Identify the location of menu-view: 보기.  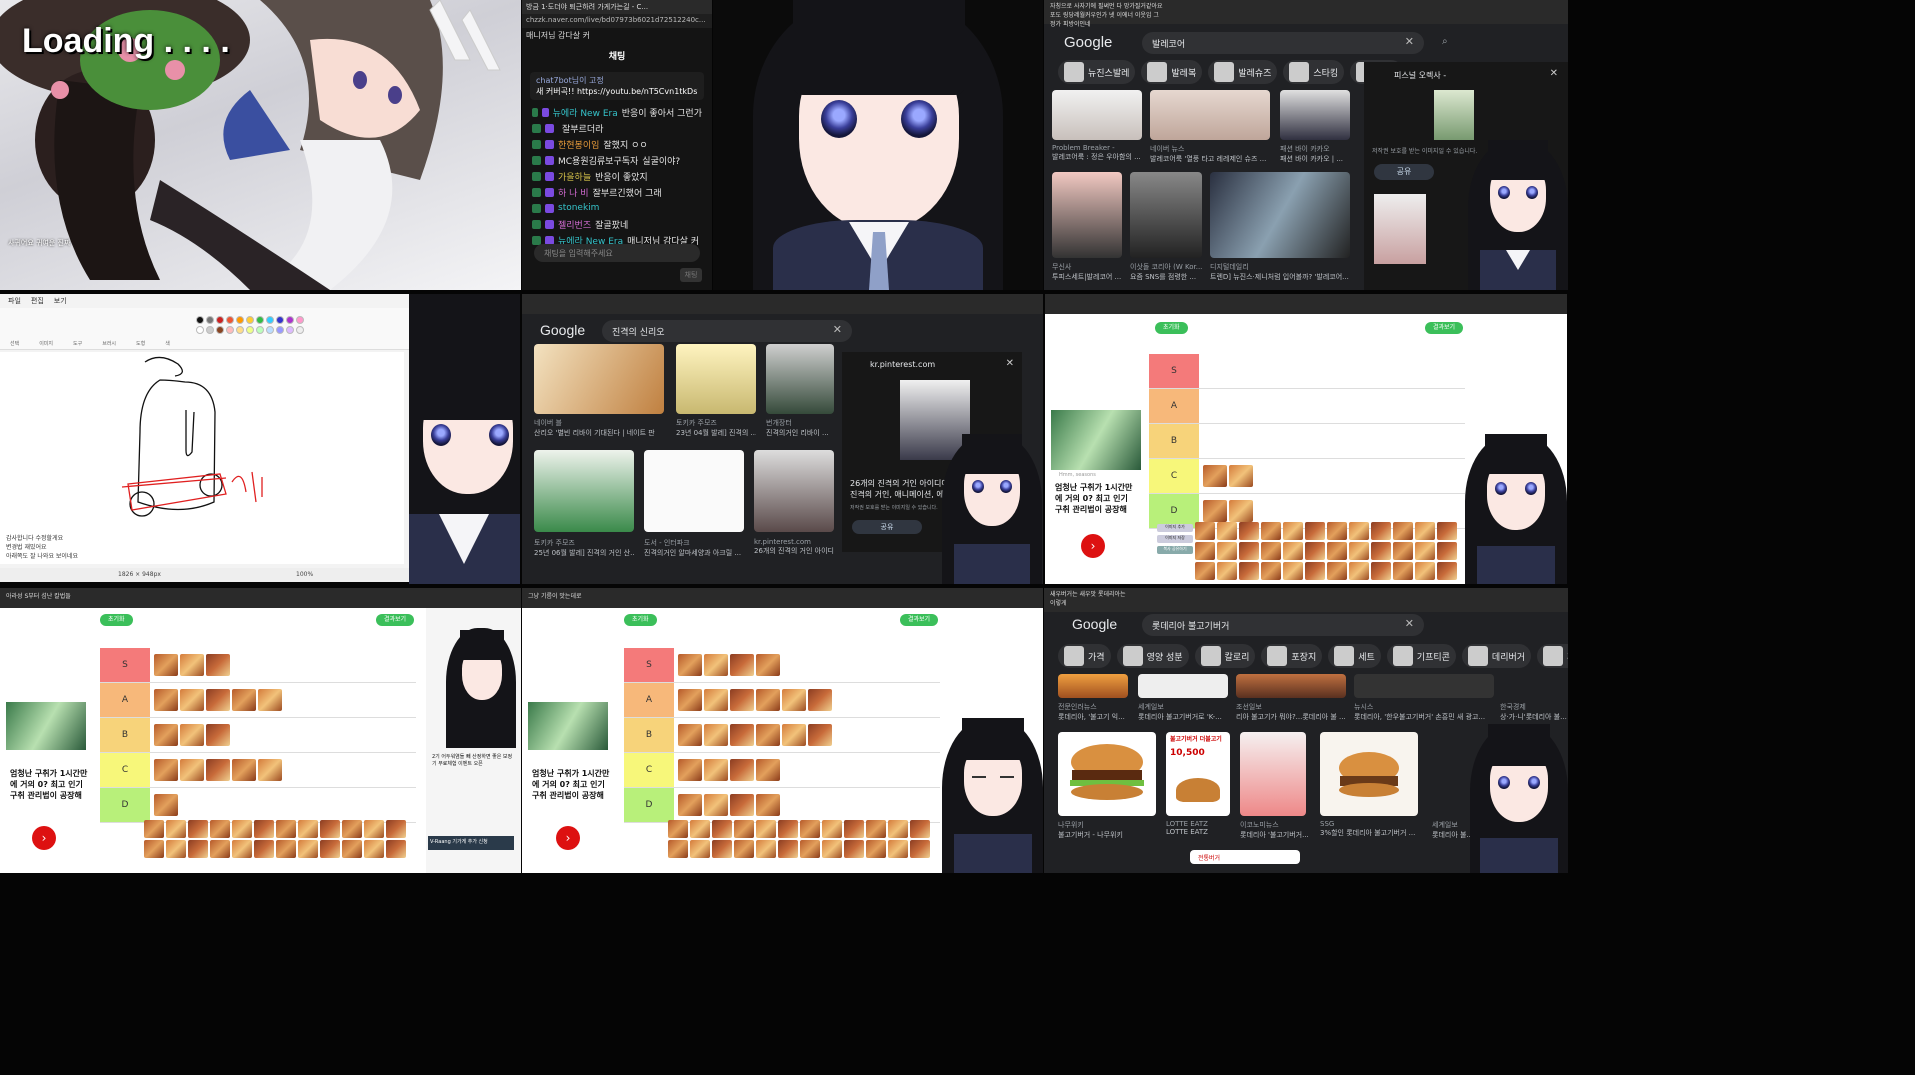
(60, 301).